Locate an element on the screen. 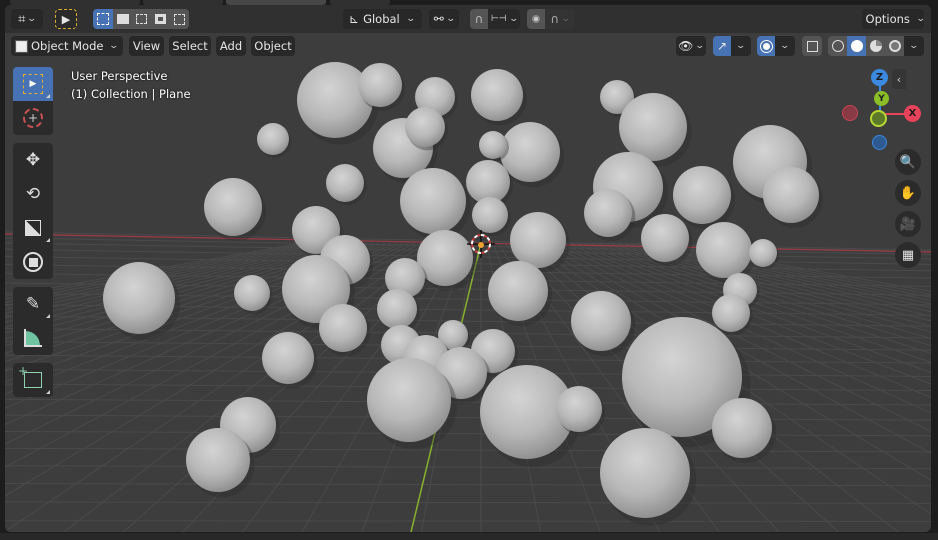 This screenshot has width=938, height=540. menu-add: Add is located at coordinates (231, 46).